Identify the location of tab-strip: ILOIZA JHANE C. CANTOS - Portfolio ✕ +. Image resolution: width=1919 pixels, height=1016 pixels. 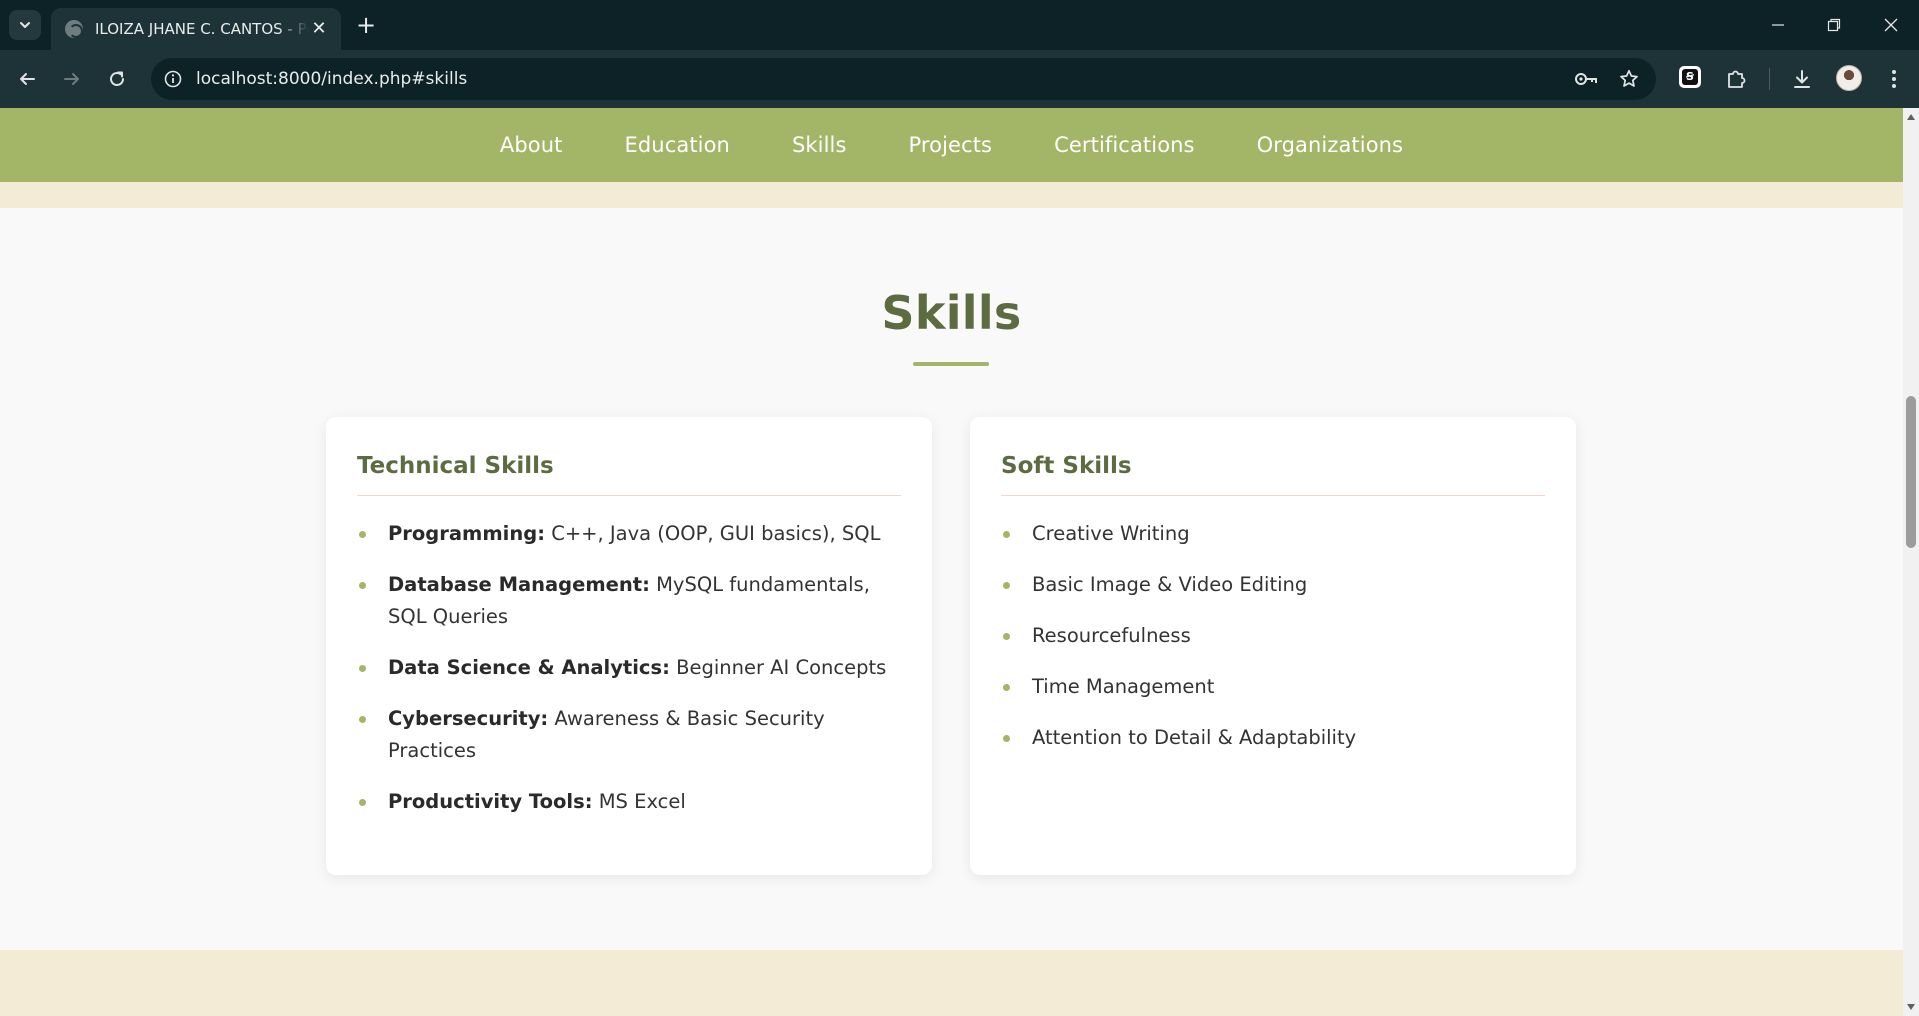
(959, 25).